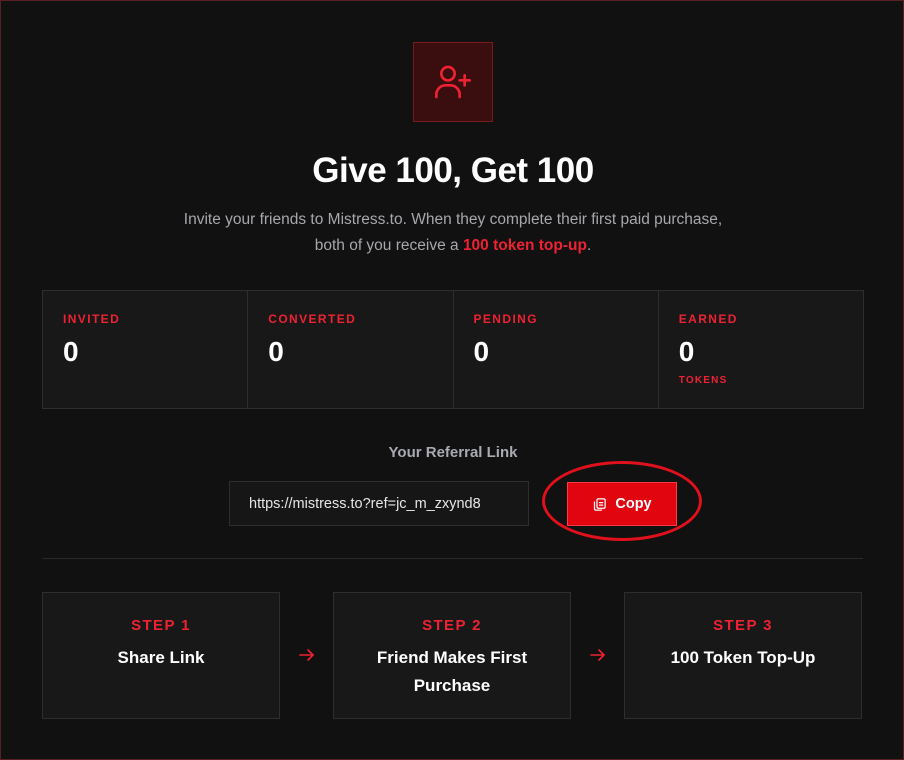 This screenshot has width=904, height=760. Describe the element at coordinates (452, 625) in the screenshot. I see `step-number: STEP 2` at that location.